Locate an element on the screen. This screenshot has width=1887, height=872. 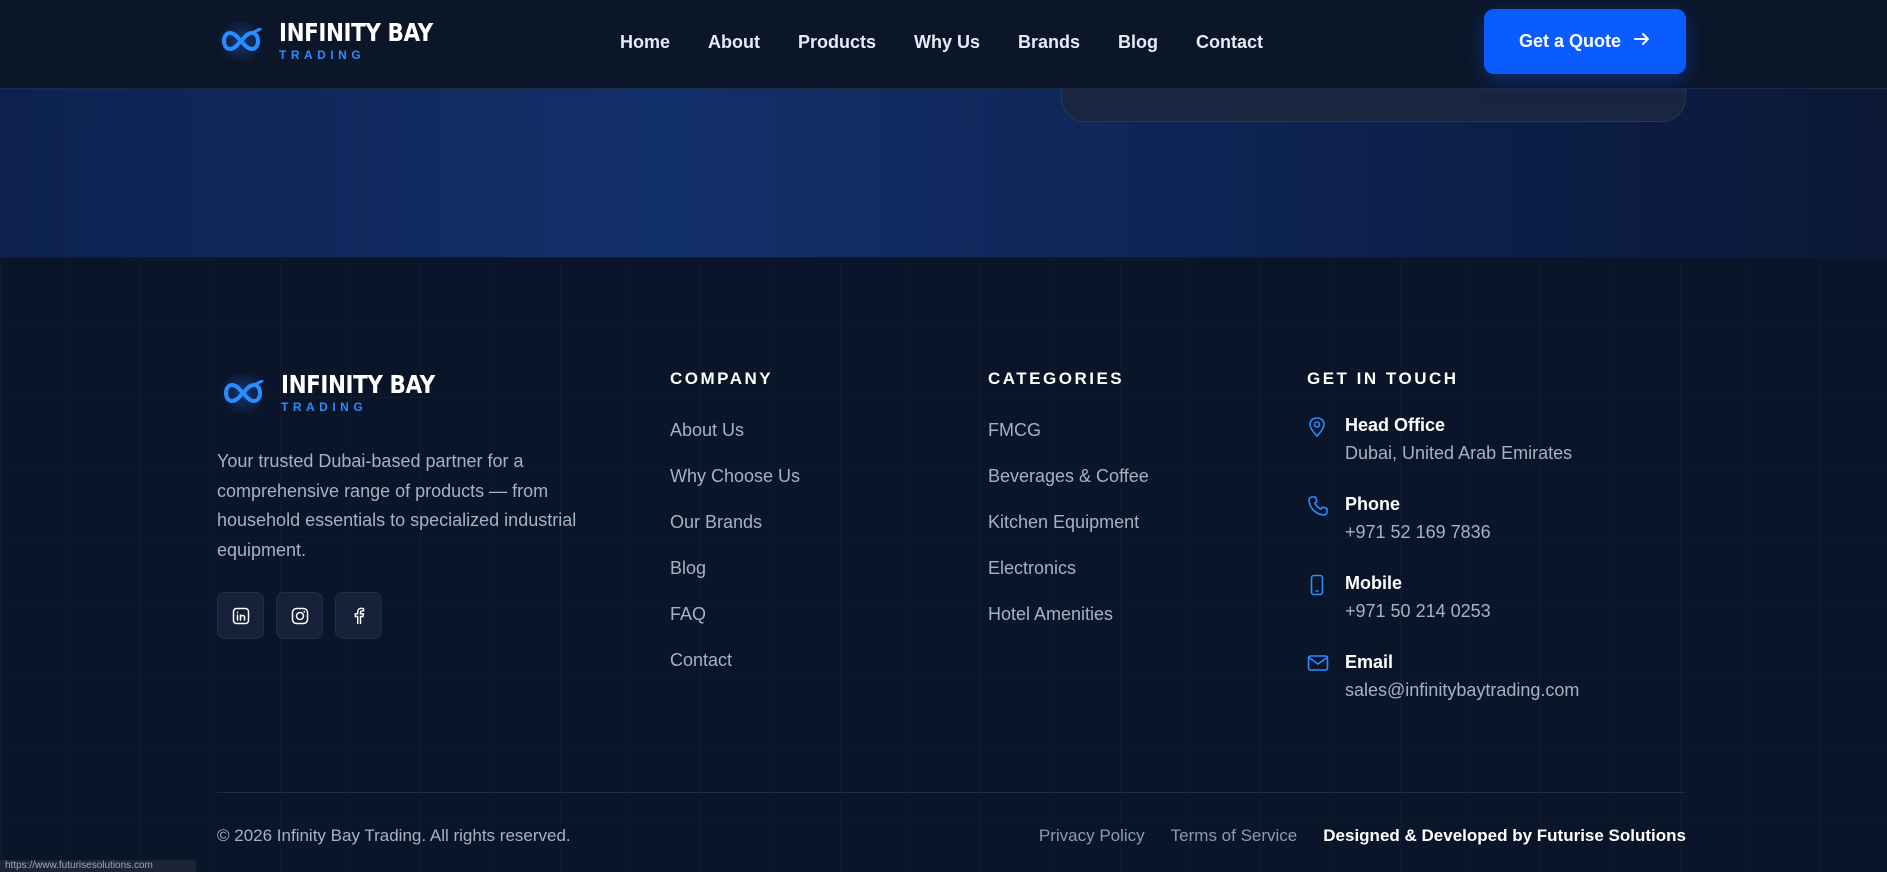
contact-mobile: Mobile +971 50 214 0253 is located at coordinates (1443, 597).